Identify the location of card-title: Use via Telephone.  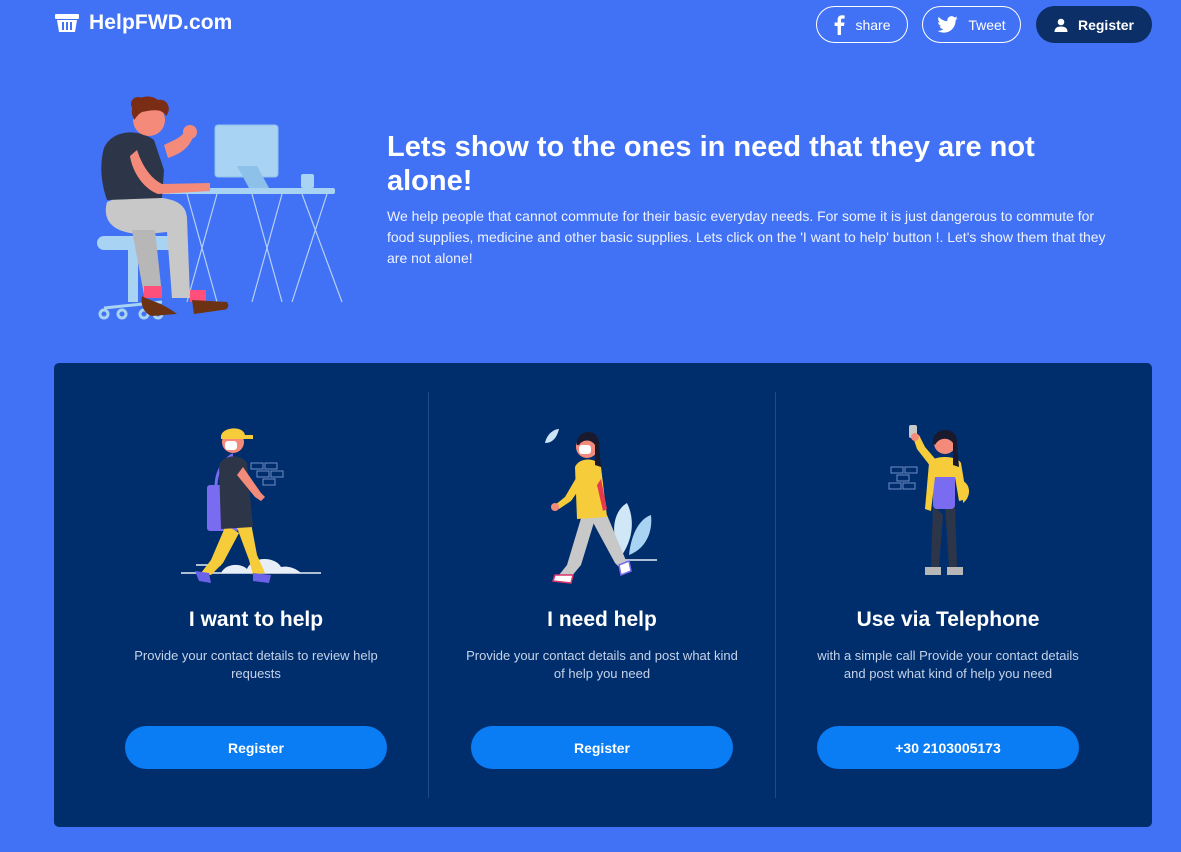
(948, 619).